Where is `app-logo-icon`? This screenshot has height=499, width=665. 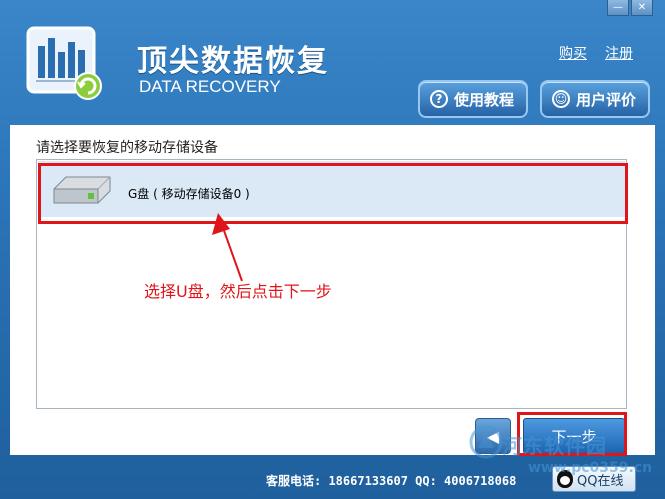
app-logo-icon is located at coordinates (64, 63).